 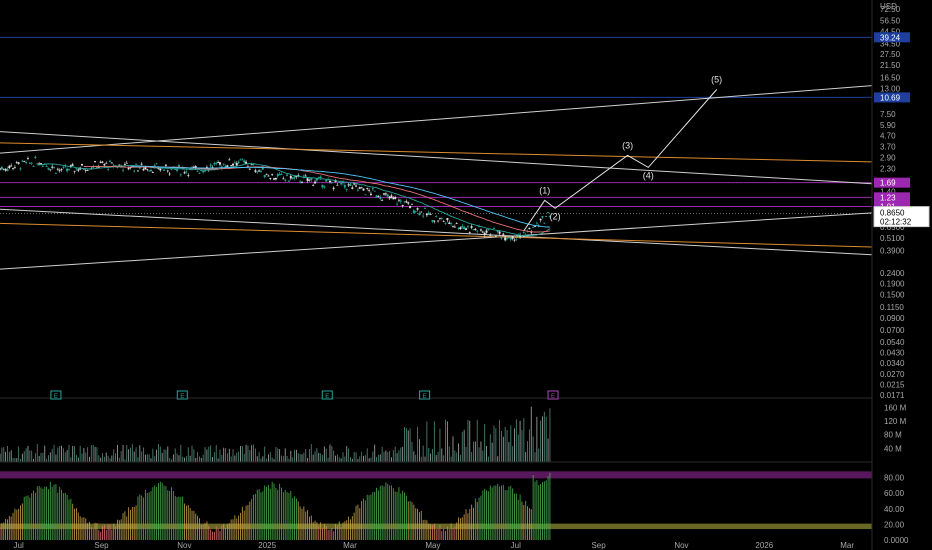 What do you see at coordinates (627, 145) in the screenshot?
I see `wave-label: (3)` at bounding box center [627, 145].